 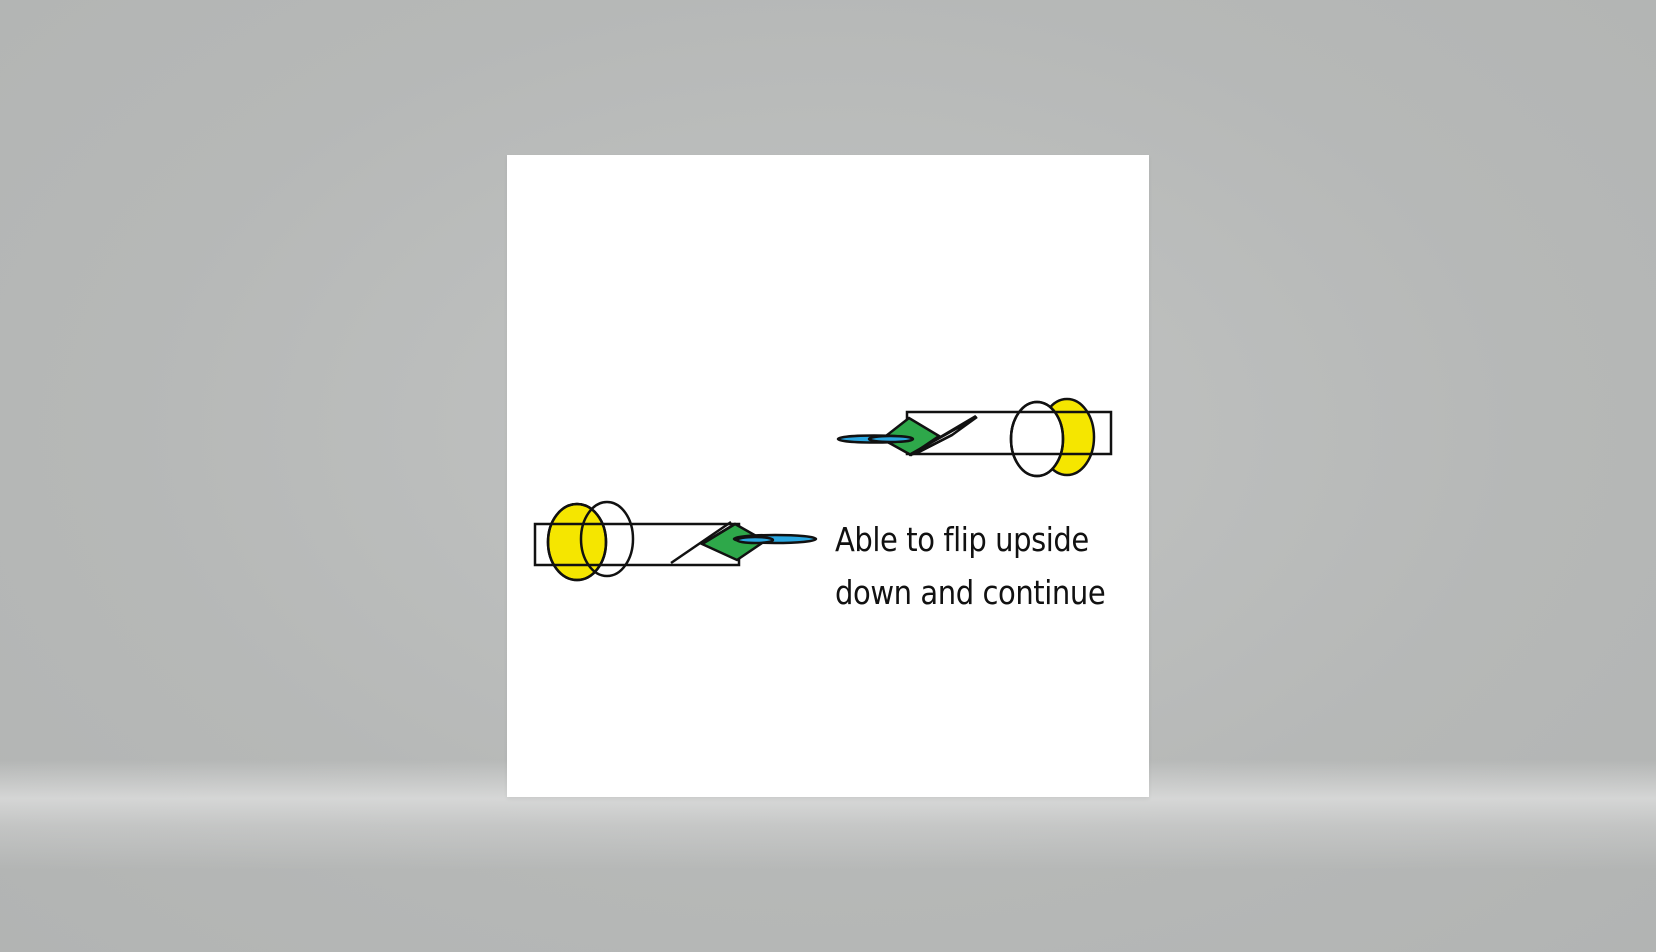 What do you see at coordinates (962, 539) in the screenshot?
I see `caption-line-1: Able to flip upside` at bounding box center [962, 539].